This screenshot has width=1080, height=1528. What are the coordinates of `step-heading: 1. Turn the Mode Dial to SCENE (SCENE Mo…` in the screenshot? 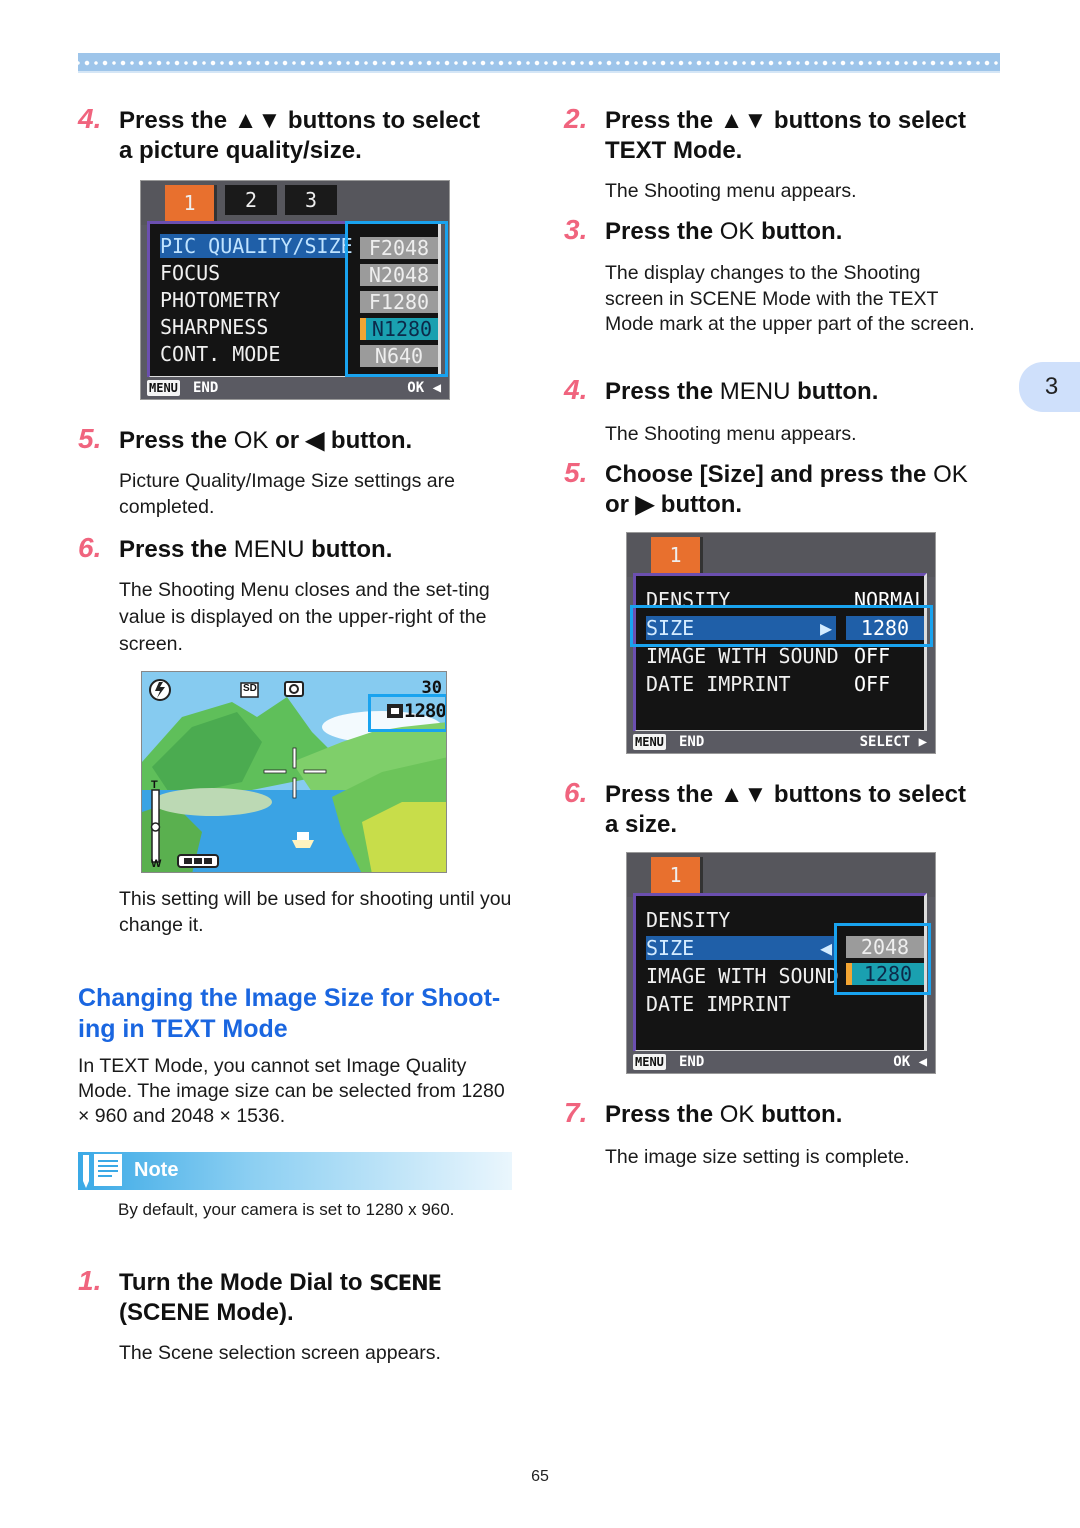 It's located at (303, 1296).